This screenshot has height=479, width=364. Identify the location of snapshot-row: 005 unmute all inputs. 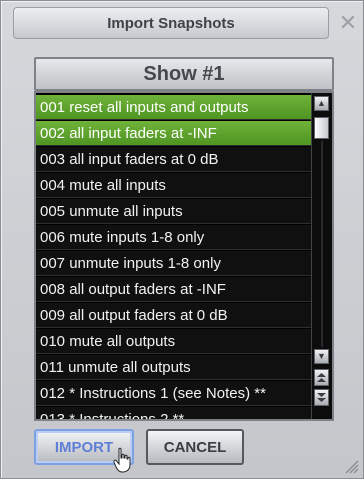
(175, 211).